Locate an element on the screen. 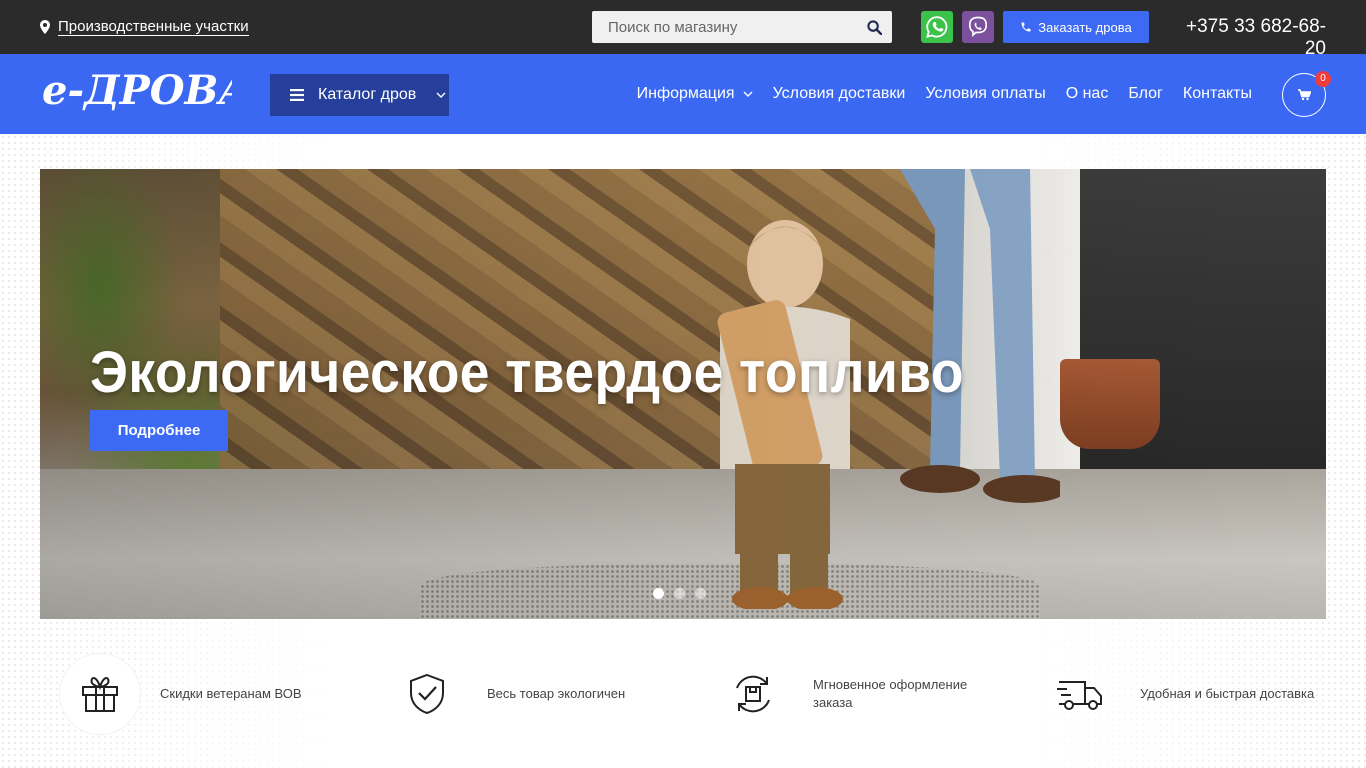  delivery-truck-icon is located at coordinates (1079, 695).